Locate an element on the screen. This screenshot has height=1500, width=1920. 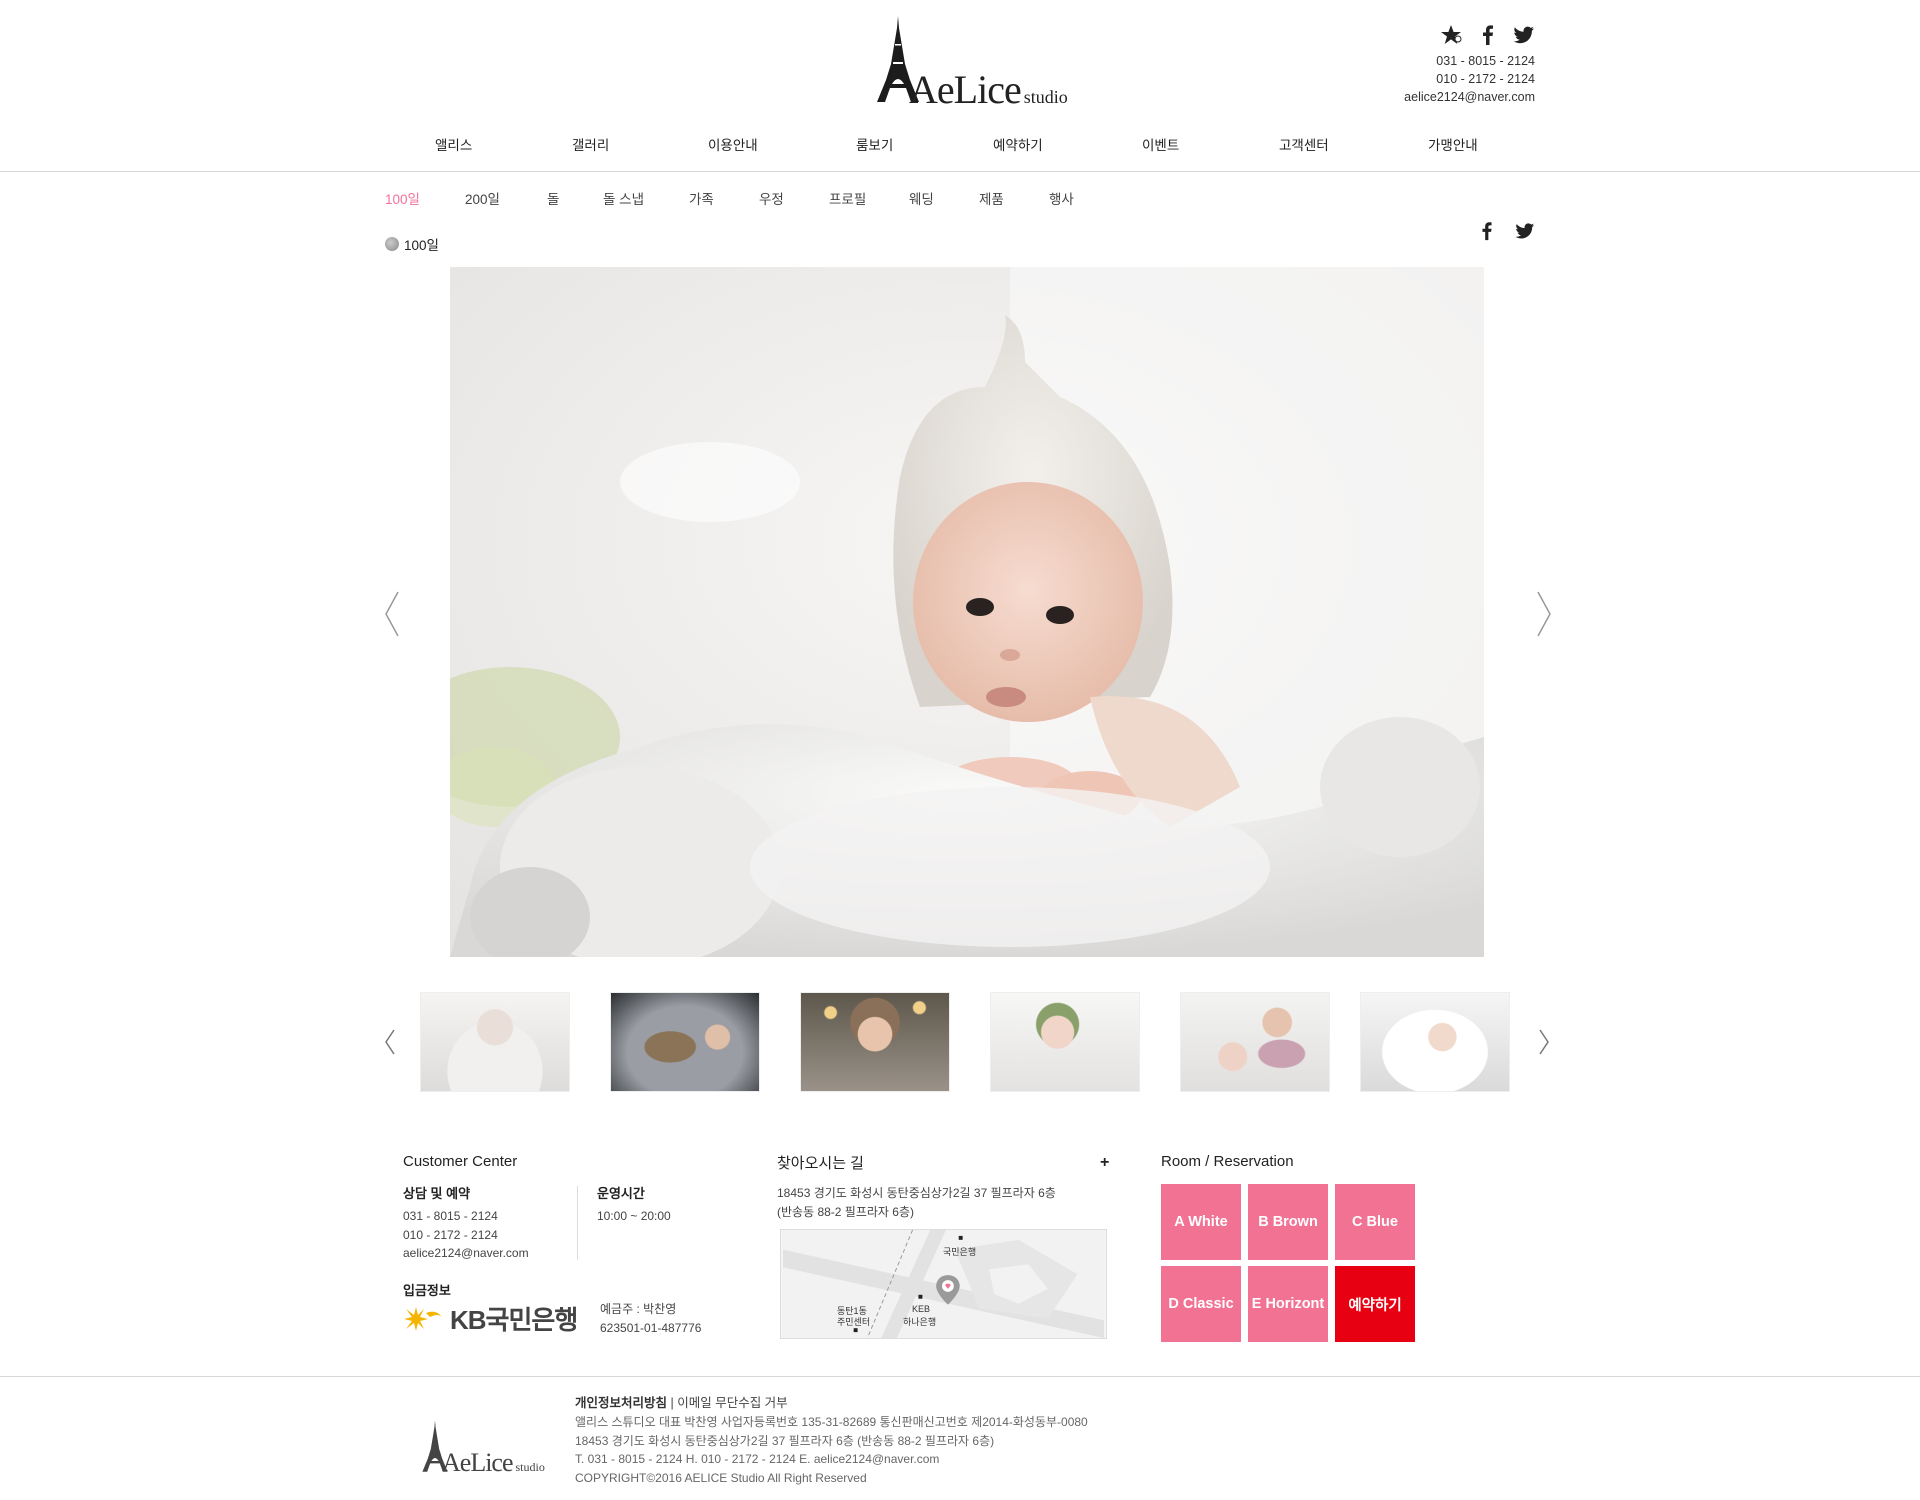
thumbnails-next-arrow is located at coordinates (1544, 1042).